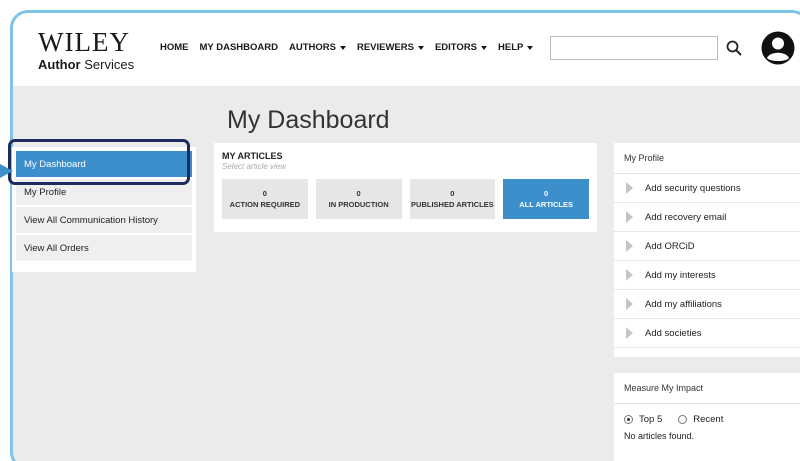  What do you see at coordinates (707, 388) in the screenshot?
I see `impact-panel-title: Measure My Impact` at bounding box center [707, 388].